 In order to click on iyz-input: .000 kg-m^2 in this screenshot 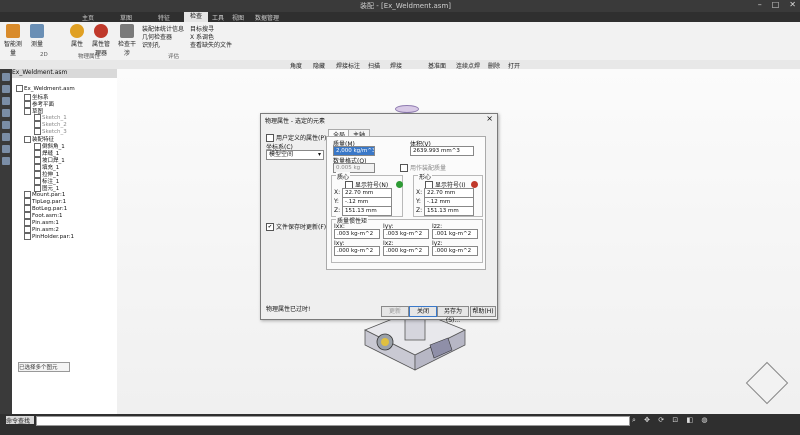, I will do `click(455, 251)`.